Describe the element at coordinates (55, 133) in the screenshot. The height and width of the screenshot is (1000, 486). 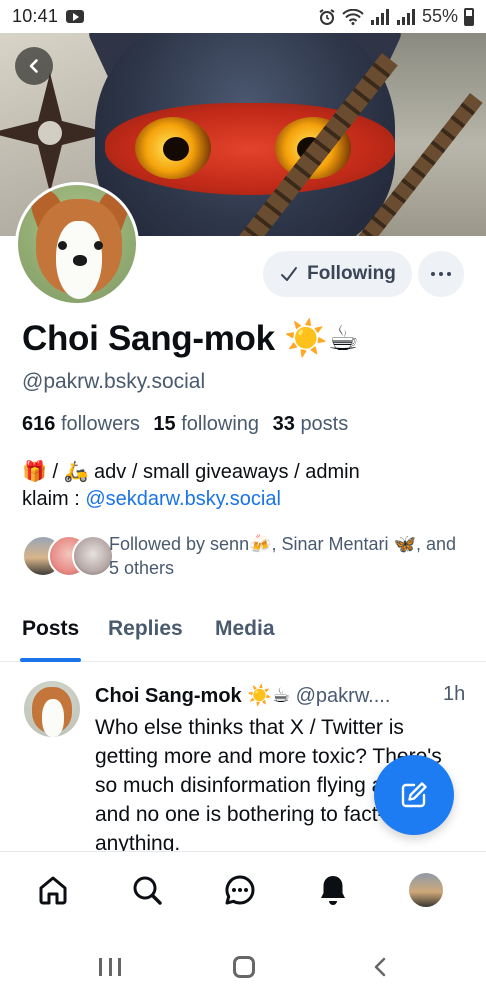
I see `shuriken-image` at that location.